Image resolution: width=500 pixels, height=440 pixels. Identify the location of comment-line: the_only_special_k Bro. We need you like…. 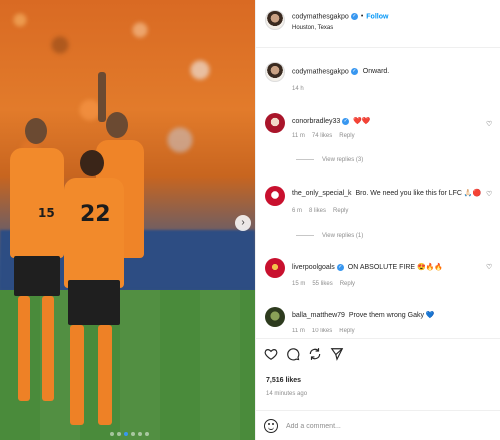
(386, 193).